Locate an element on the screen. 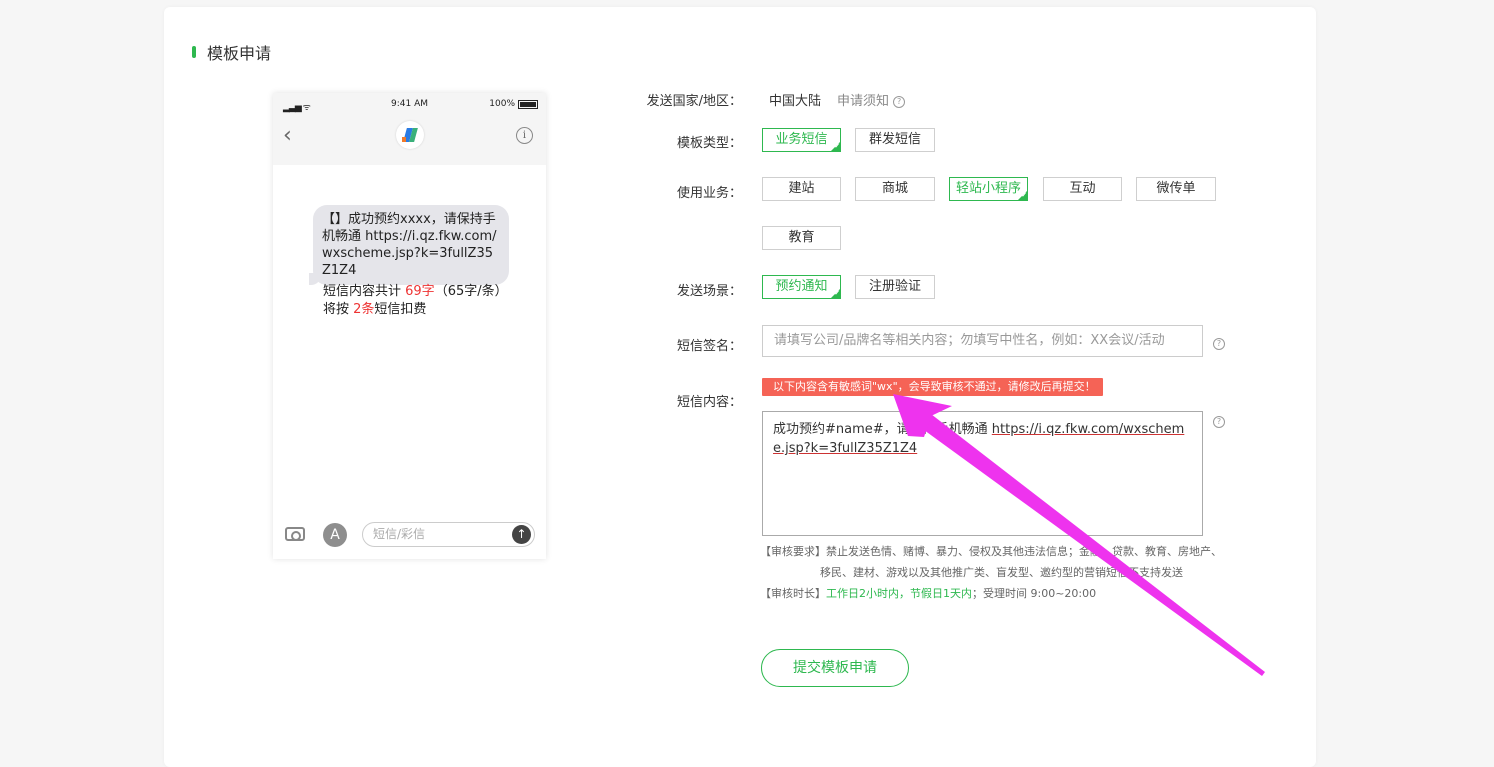  title-accent-bar is located at coordinates (194, 52).